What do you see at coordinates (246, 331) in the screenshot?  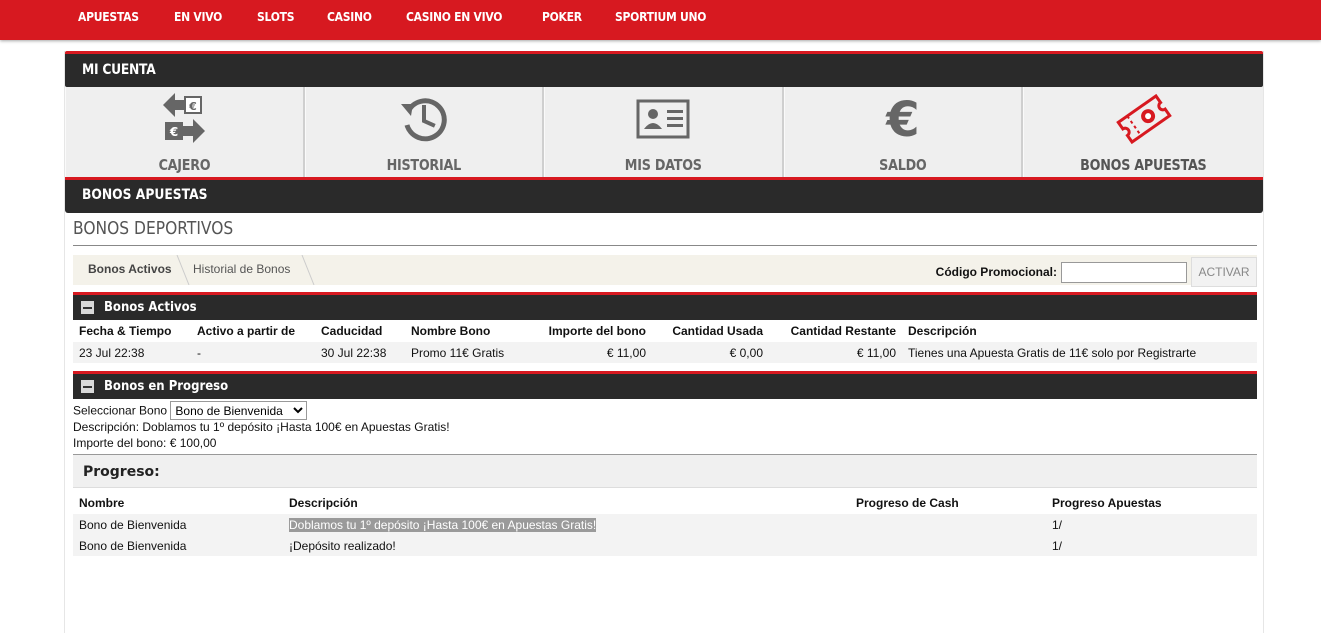 I see `col-header: Activo a partir de` at bounding box center [246, 331].